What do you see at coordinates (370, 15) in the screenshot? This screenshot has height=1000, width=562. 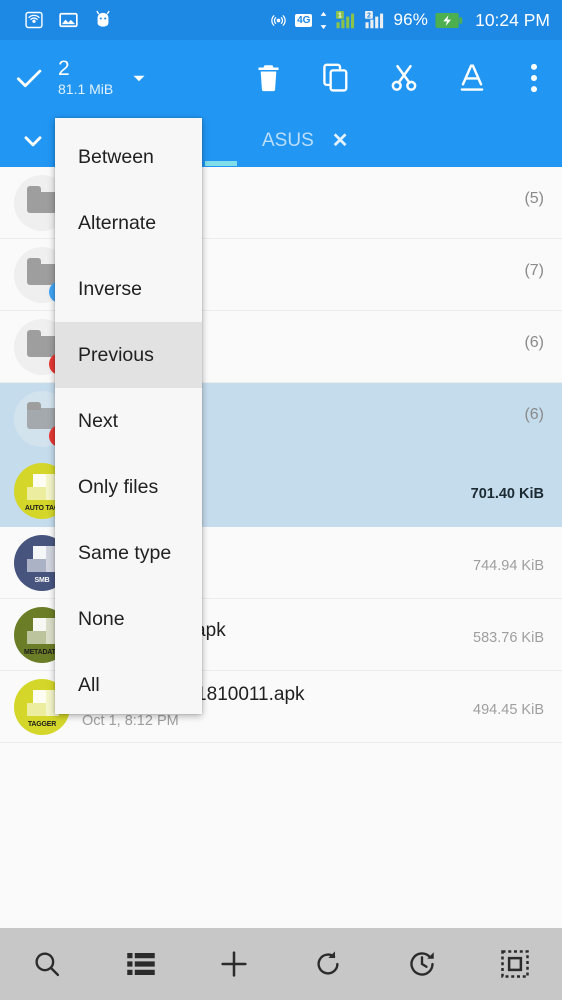 I see `svg-text: 2` at bounding box center [370, 15].